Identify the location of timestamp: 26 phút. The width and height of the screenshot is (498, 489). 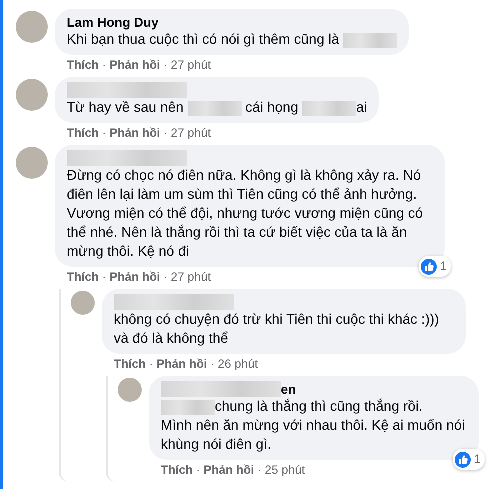
(238, 364).